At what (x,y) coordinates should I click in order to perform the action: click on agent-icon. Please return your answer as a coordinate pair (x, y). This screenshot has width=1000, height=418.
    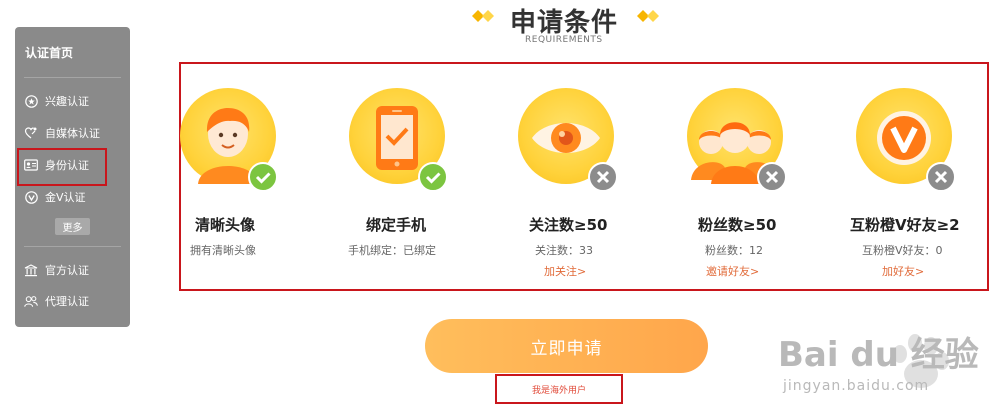
    Looking at the image, I should click on (31, 301).